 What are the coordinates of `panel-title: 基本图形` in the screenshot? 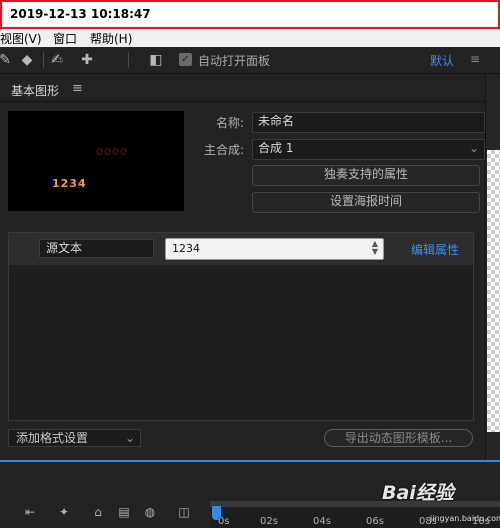 It's located at (35, 90).